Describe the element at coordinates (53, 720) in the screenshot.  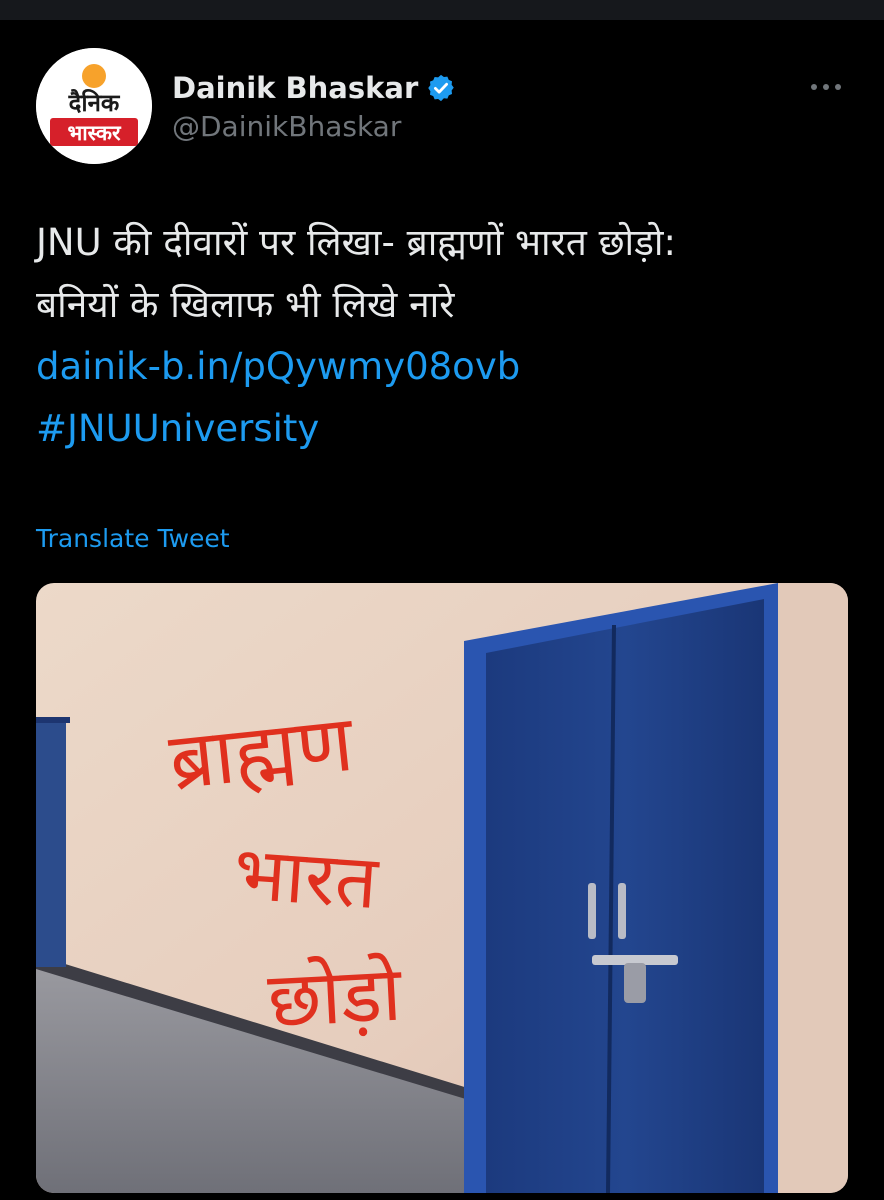
I see `side-door-frame` at that location.